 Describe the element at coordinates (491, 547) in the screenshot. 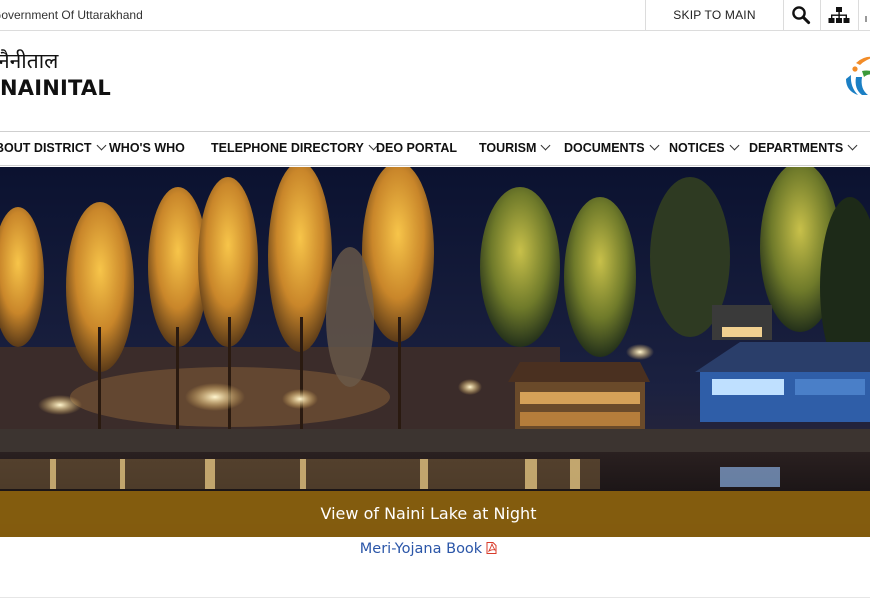

I see `pdf-icon` at that location.